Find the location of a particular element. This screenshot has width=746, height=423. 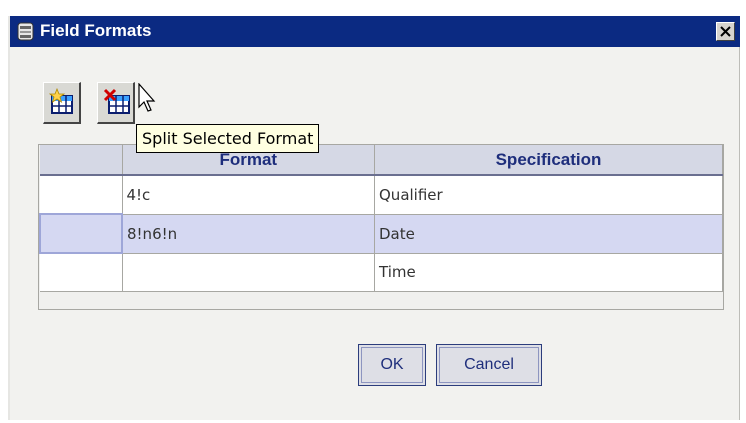

close-icon is located at coordinates (725, 31).